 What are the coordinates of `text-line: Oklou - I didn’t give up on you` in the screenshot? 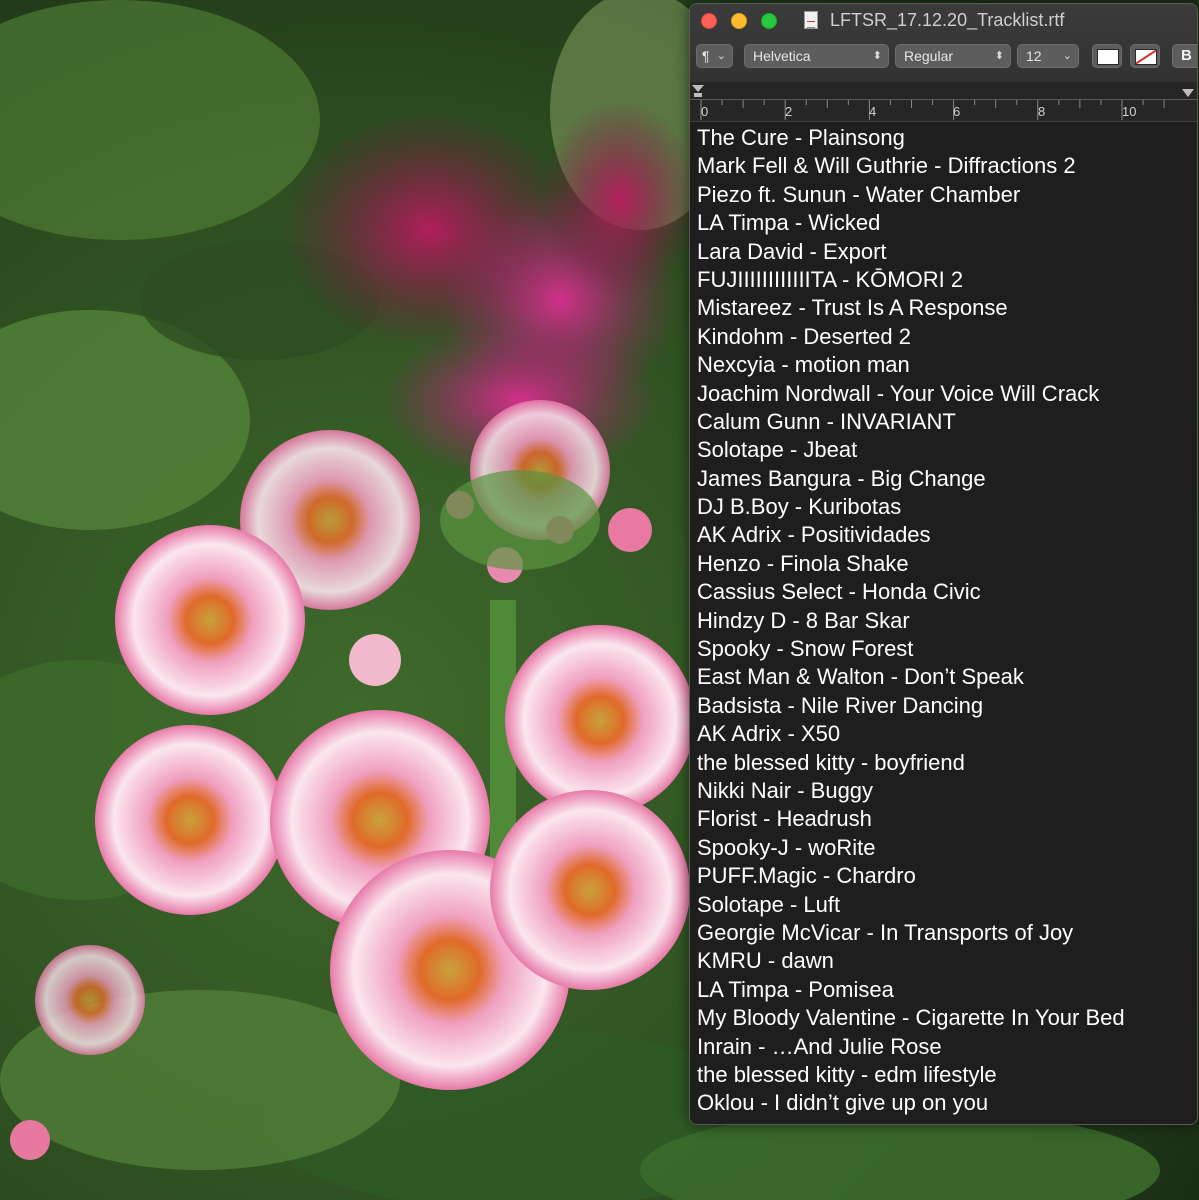 It's located at (843, 1103).